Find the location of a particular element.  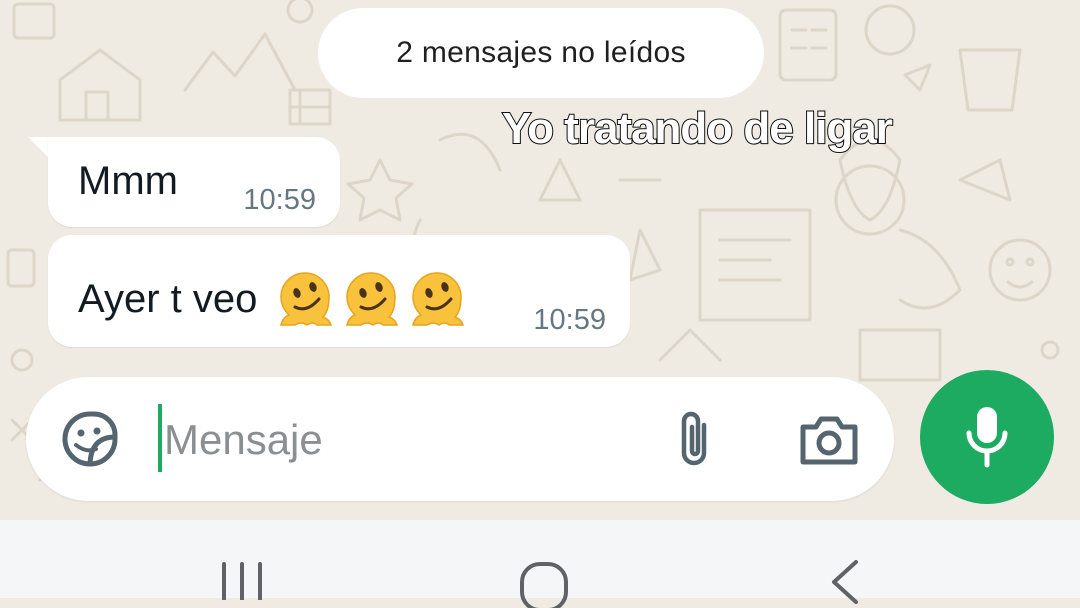

back-icon is located at coordinates (846, 583).